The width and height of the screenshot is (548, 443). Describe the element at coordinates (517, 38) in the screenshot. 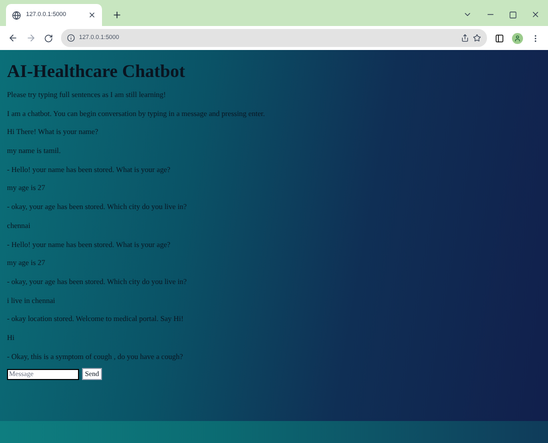

I see `profile-icon` at that location.